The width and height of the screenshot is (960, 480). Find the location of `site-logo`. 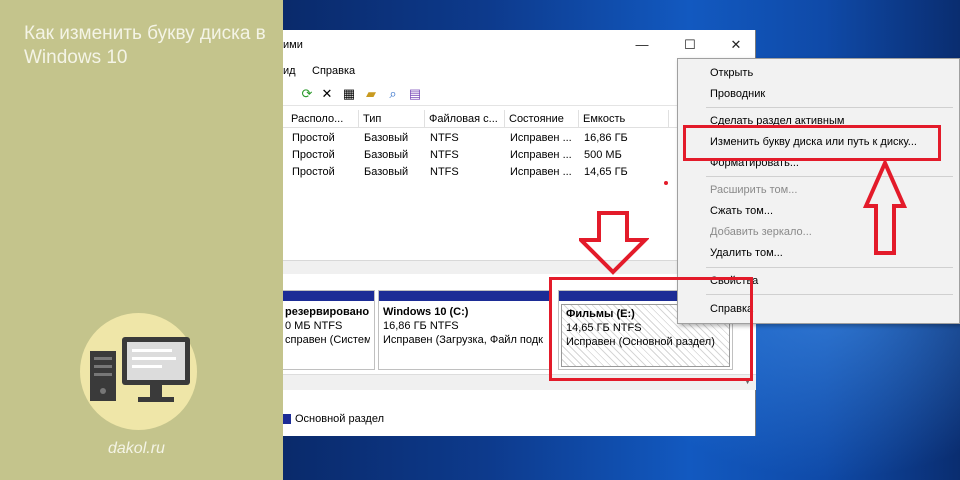

site-logo is located at coordinates (138, 371).